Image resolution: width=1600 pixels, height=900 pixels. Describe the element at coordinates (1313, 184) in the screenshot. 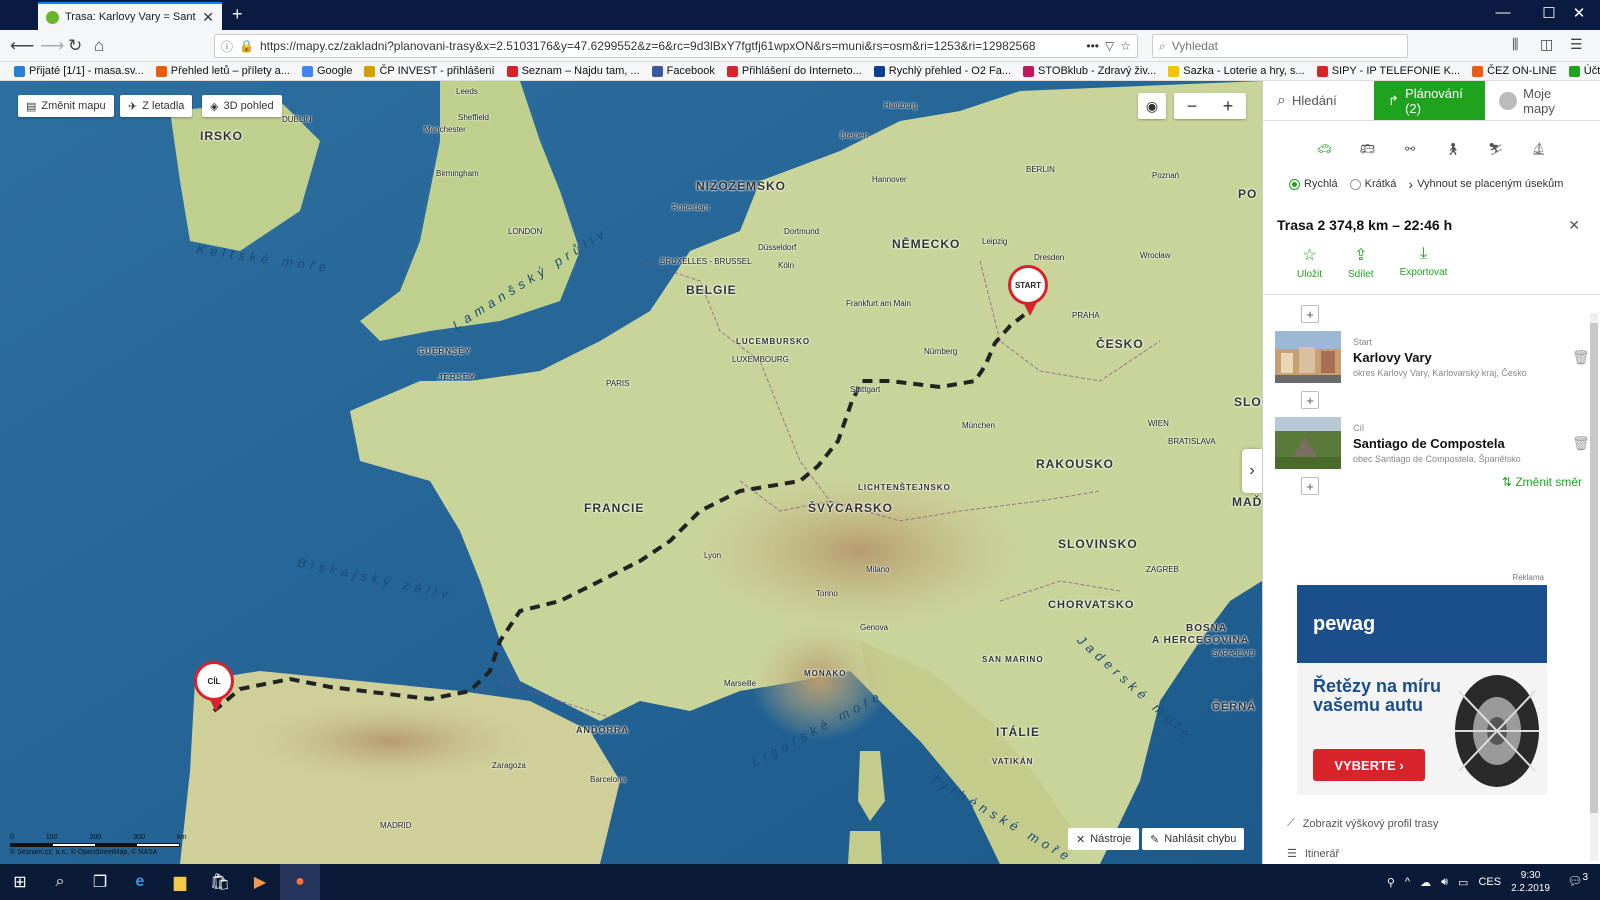

I see `fast-route-option: Rychlá` at that location.